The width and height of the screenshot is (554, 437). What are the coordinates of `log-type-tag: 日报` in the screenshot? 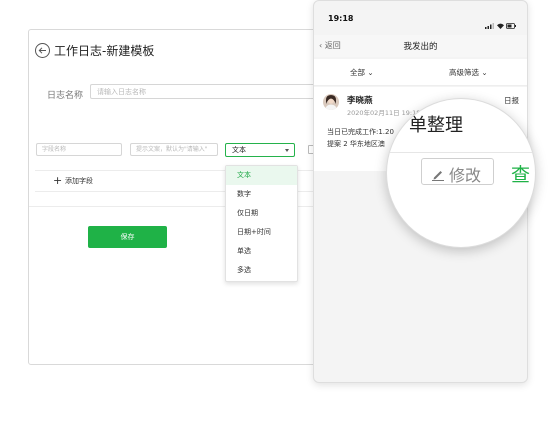 It's located at (511, 100).